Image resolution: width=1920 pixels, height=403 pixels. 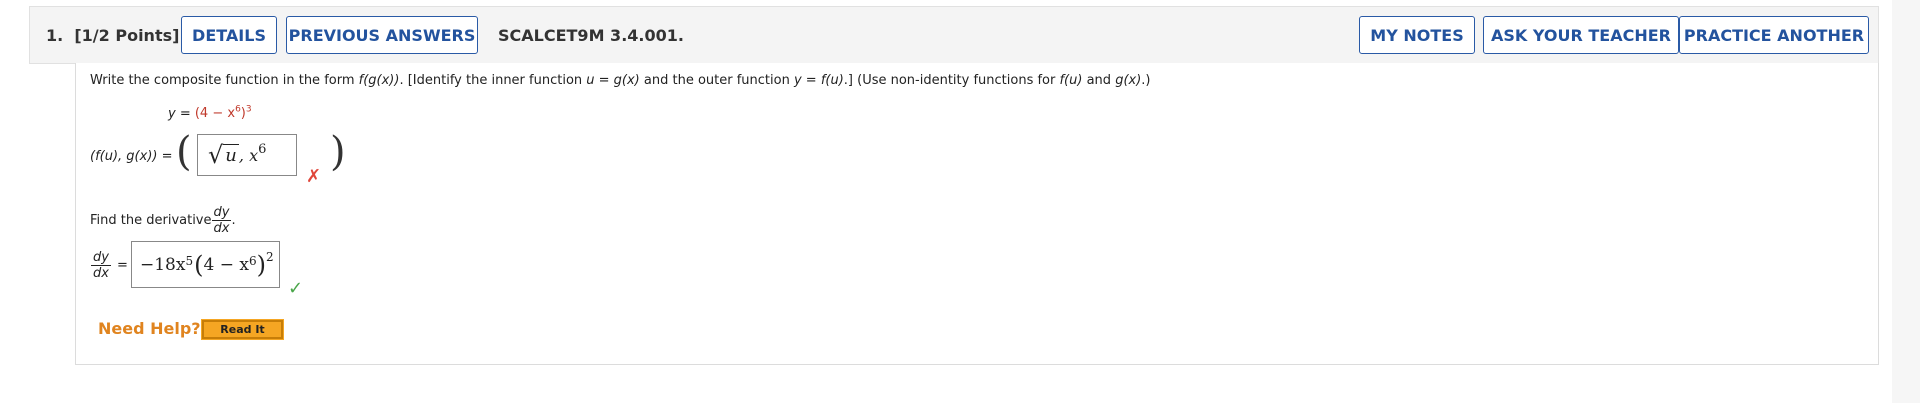 What do you see at coordinates (296, 288) in the screenshot?
I see `check-mark-icon: ✓` at bounding box center [296, 288].